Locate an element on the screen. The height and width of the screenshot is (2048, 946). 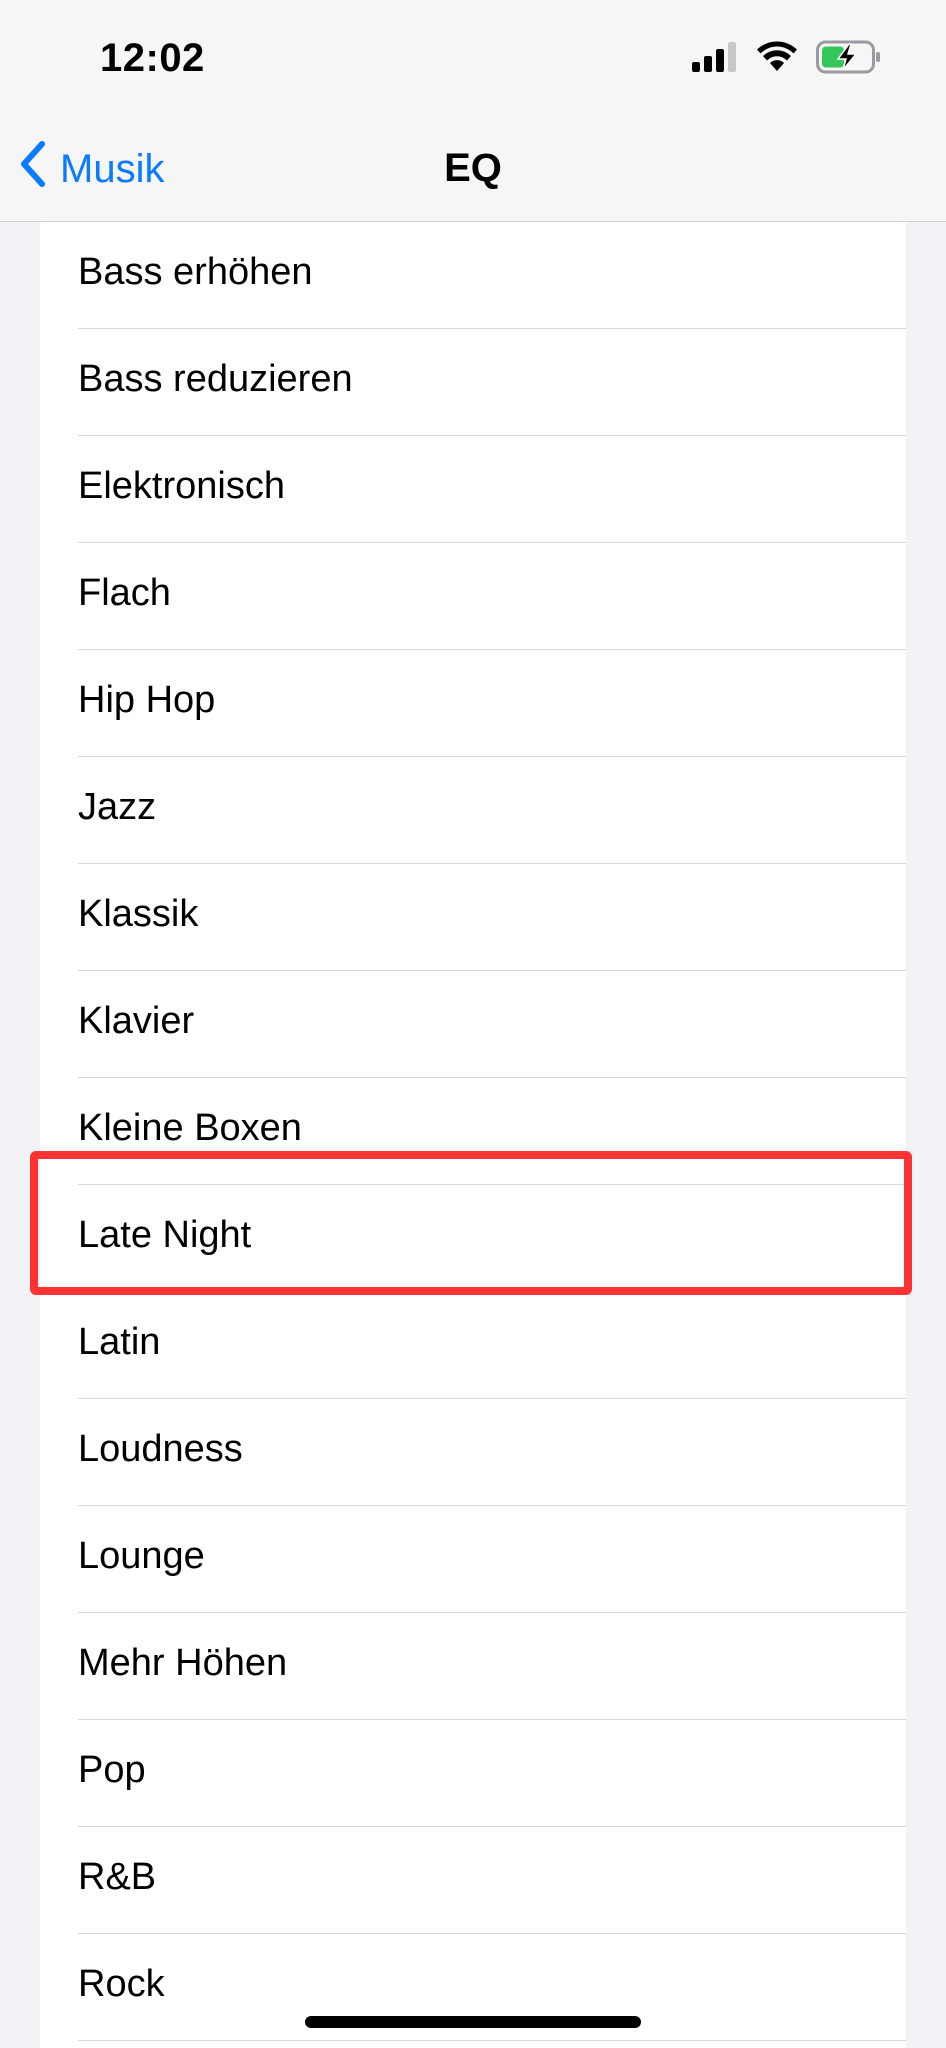
list-item-klassik: Klassik is located at coordinates (473, 917).